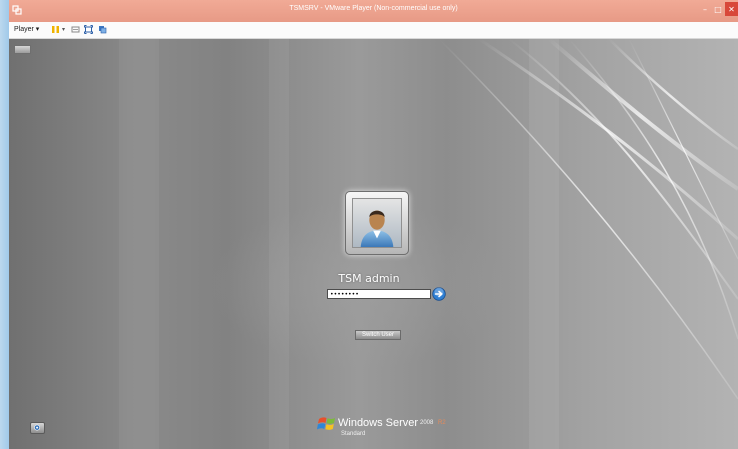  What do you see at coordinates (55, 29) in the screenshot?
I see `pause-icon` at bounding box center [55, 29].